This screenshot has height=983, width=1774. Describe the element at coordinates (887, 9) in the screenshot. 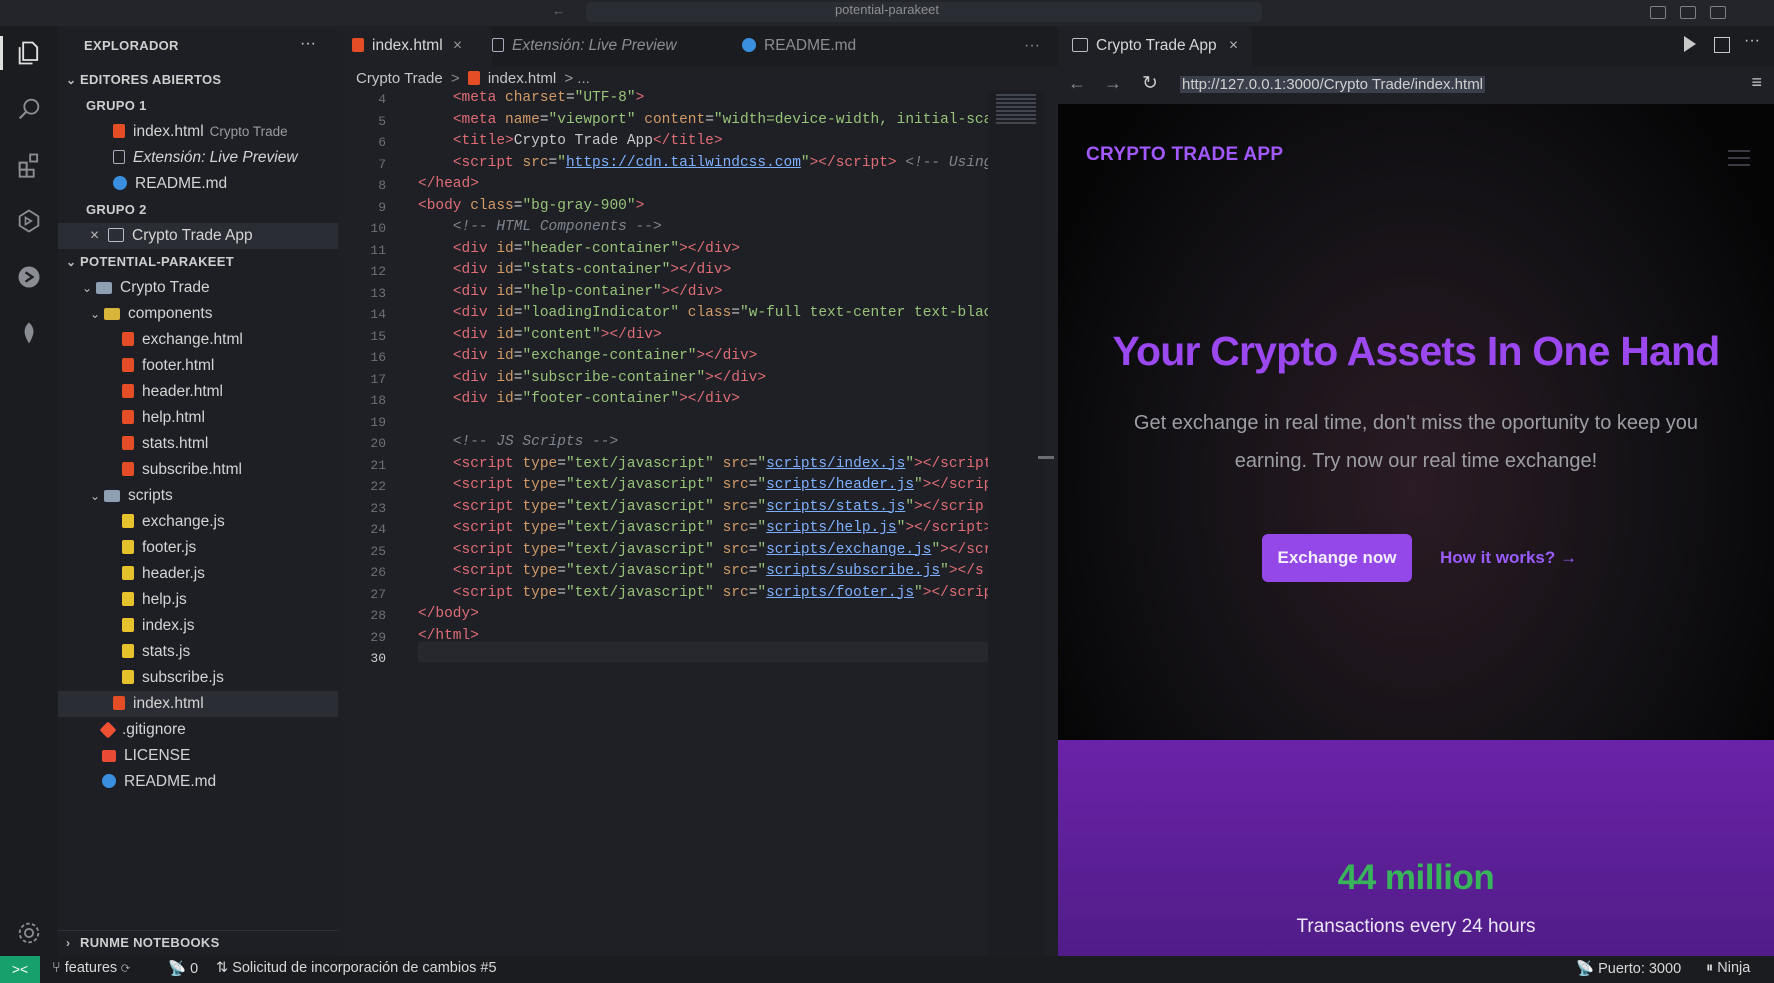

I see `window-title: potential-parakeet` at that location.